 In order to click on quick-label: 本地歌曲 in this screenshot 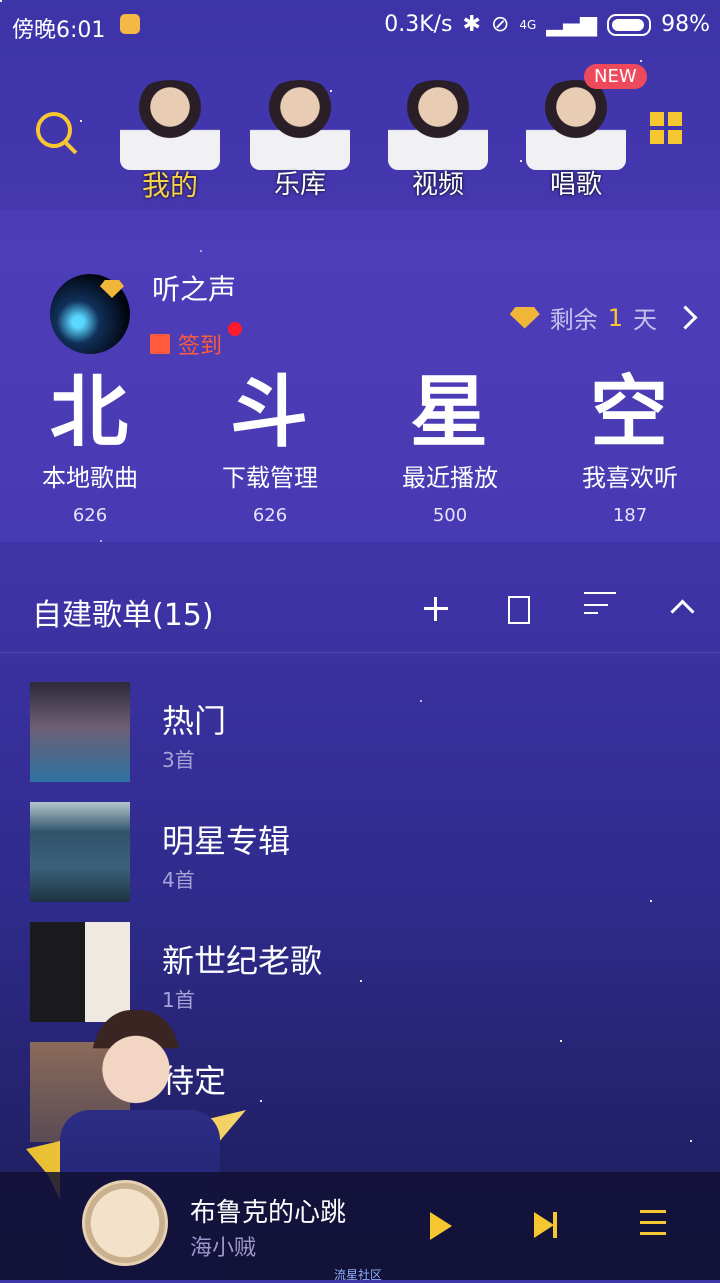, I will do `click(90, 478)`.